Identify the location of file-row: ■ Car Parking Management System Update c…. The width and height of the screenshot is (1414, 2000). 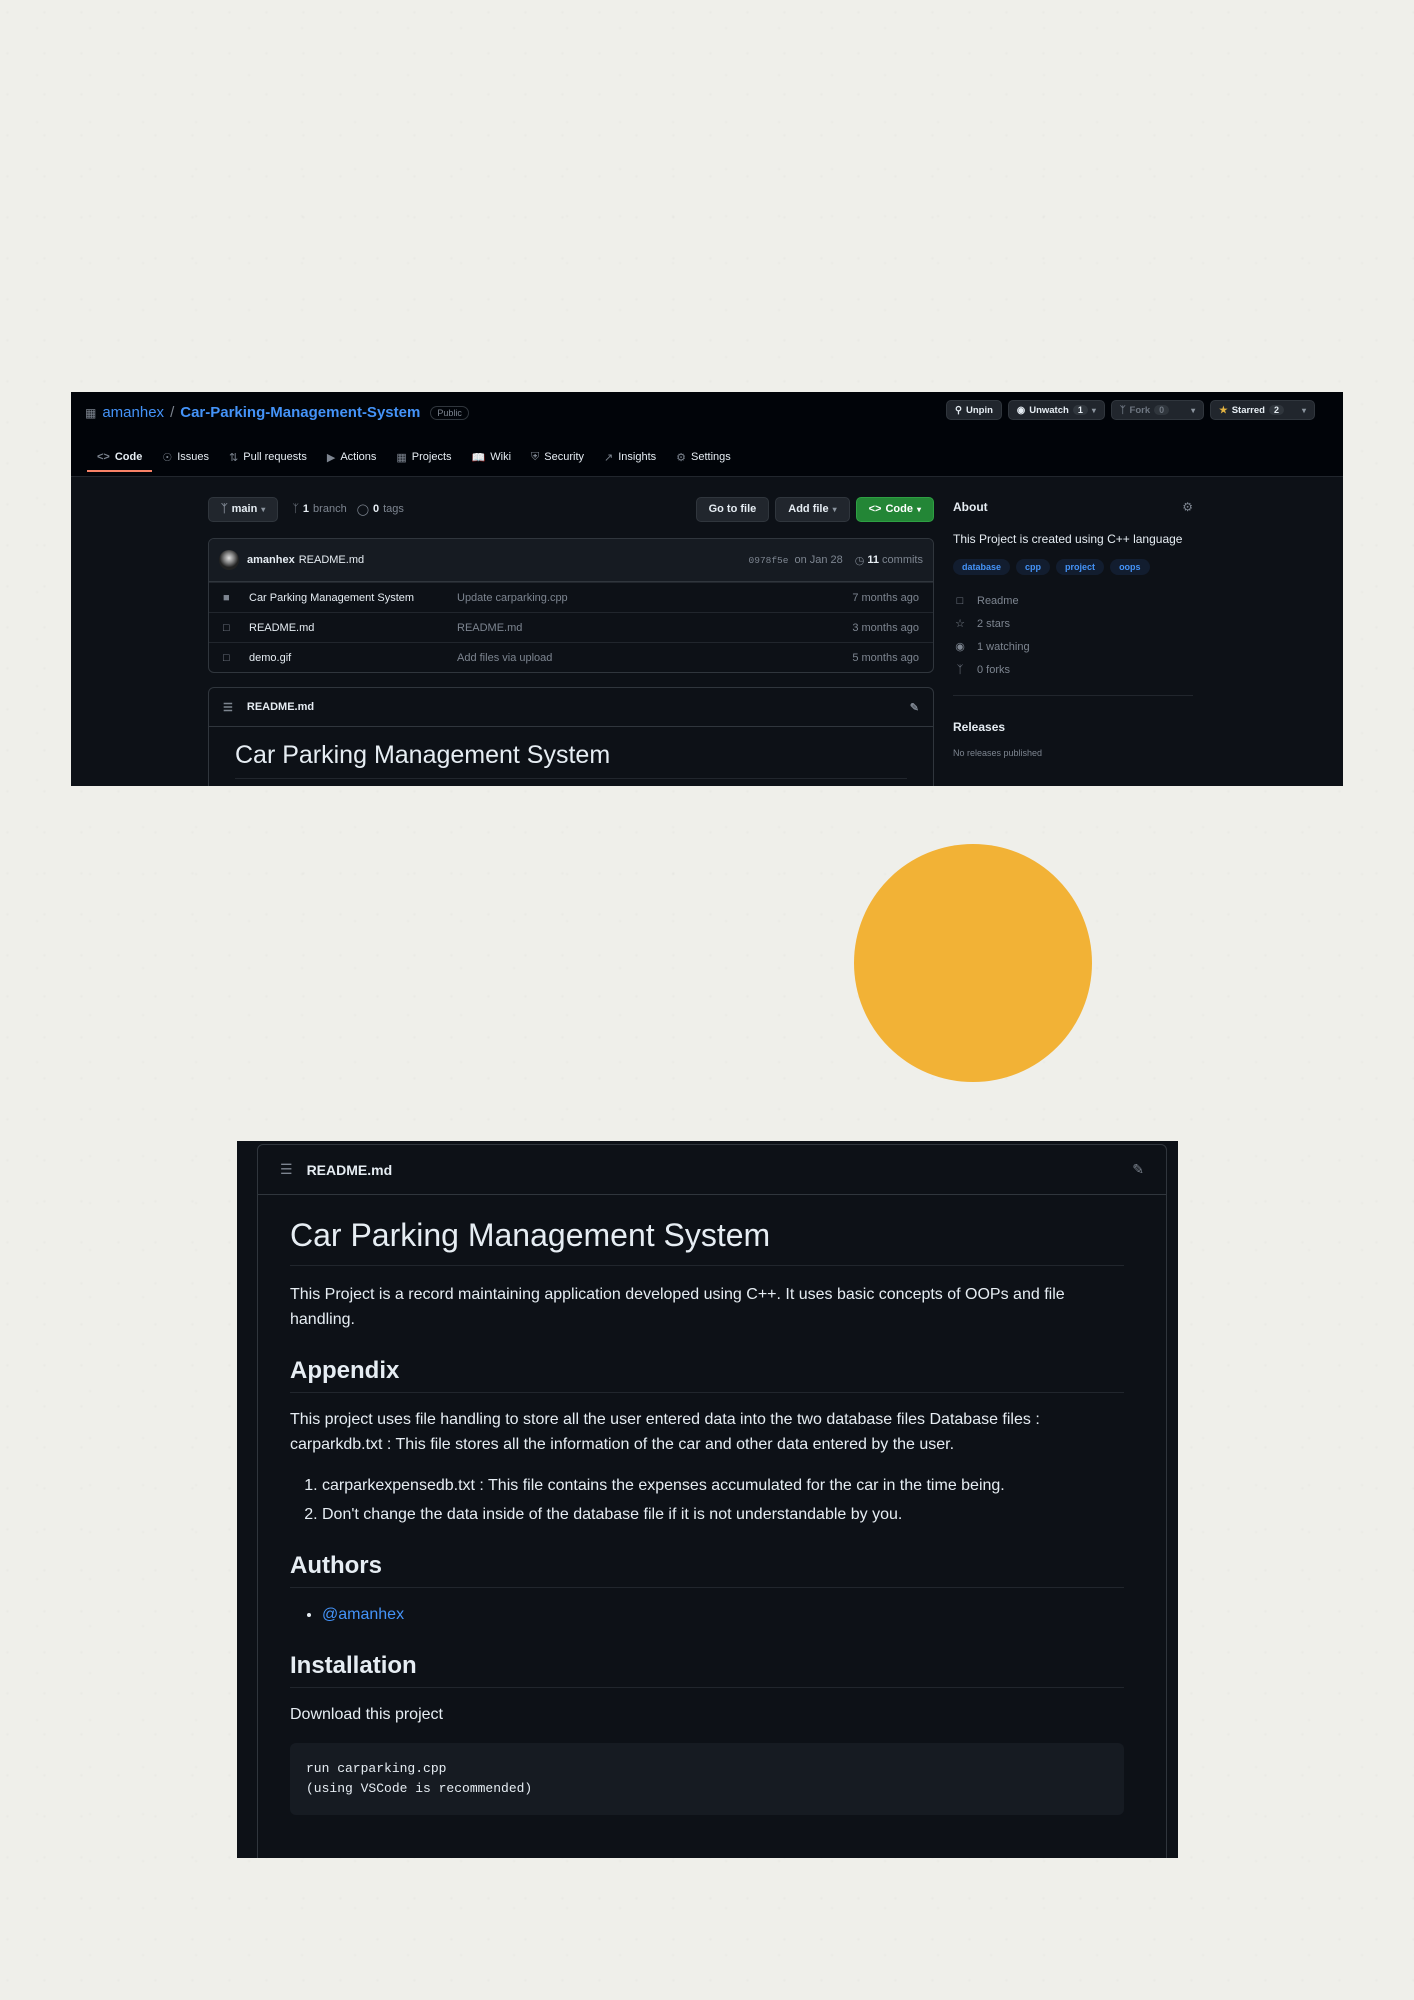
(571, 597).